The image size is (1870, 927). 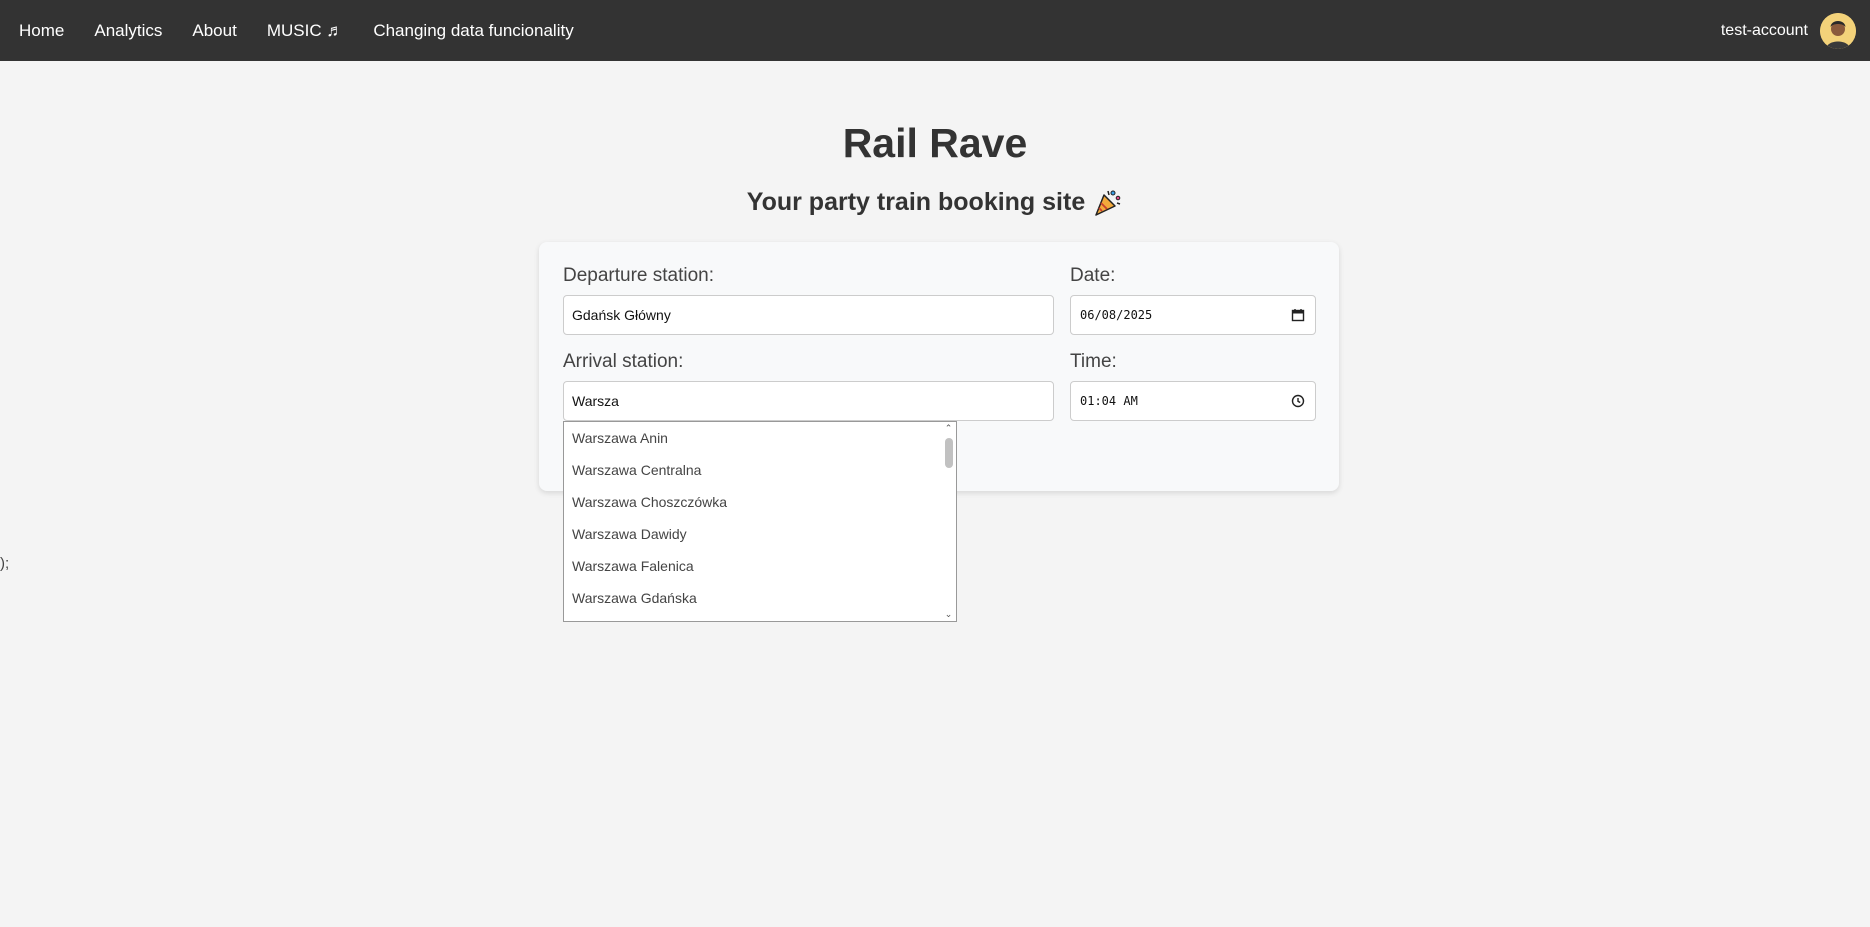 I want to click on stray-text: );, so click(x=5, y=563).